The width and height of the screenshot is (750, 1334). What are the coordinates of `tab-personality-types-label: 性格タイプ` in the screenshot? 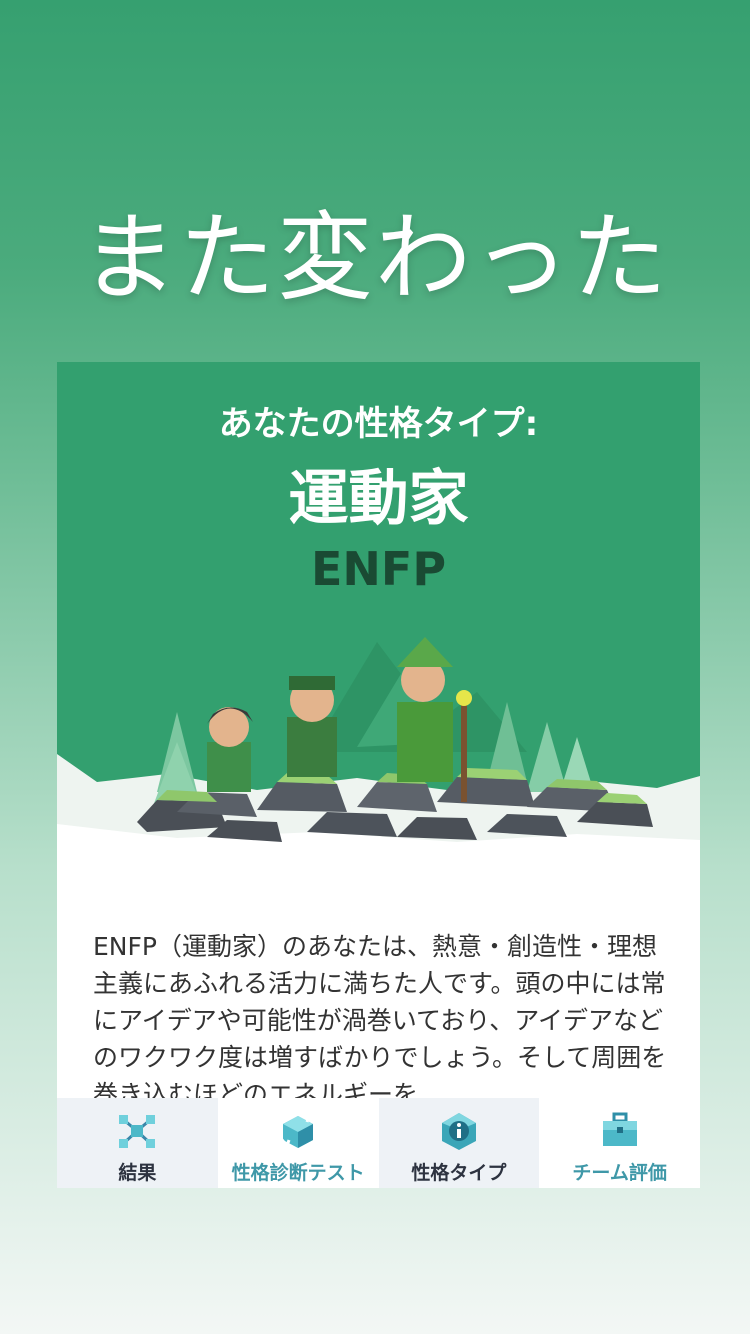 It's located at (459, 1173).